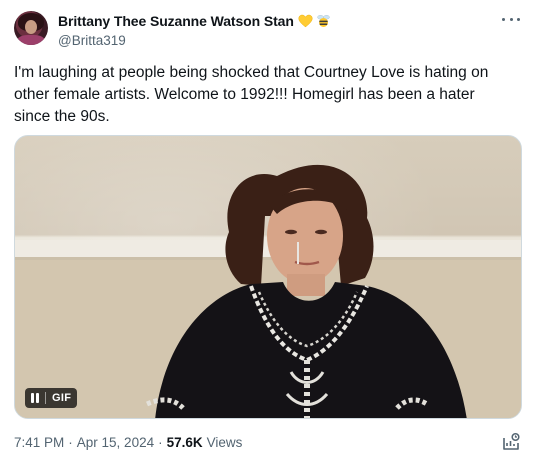 This screenshot has height=466, width=538. I want to click on views-count: 57.6K, so click(184, 442).